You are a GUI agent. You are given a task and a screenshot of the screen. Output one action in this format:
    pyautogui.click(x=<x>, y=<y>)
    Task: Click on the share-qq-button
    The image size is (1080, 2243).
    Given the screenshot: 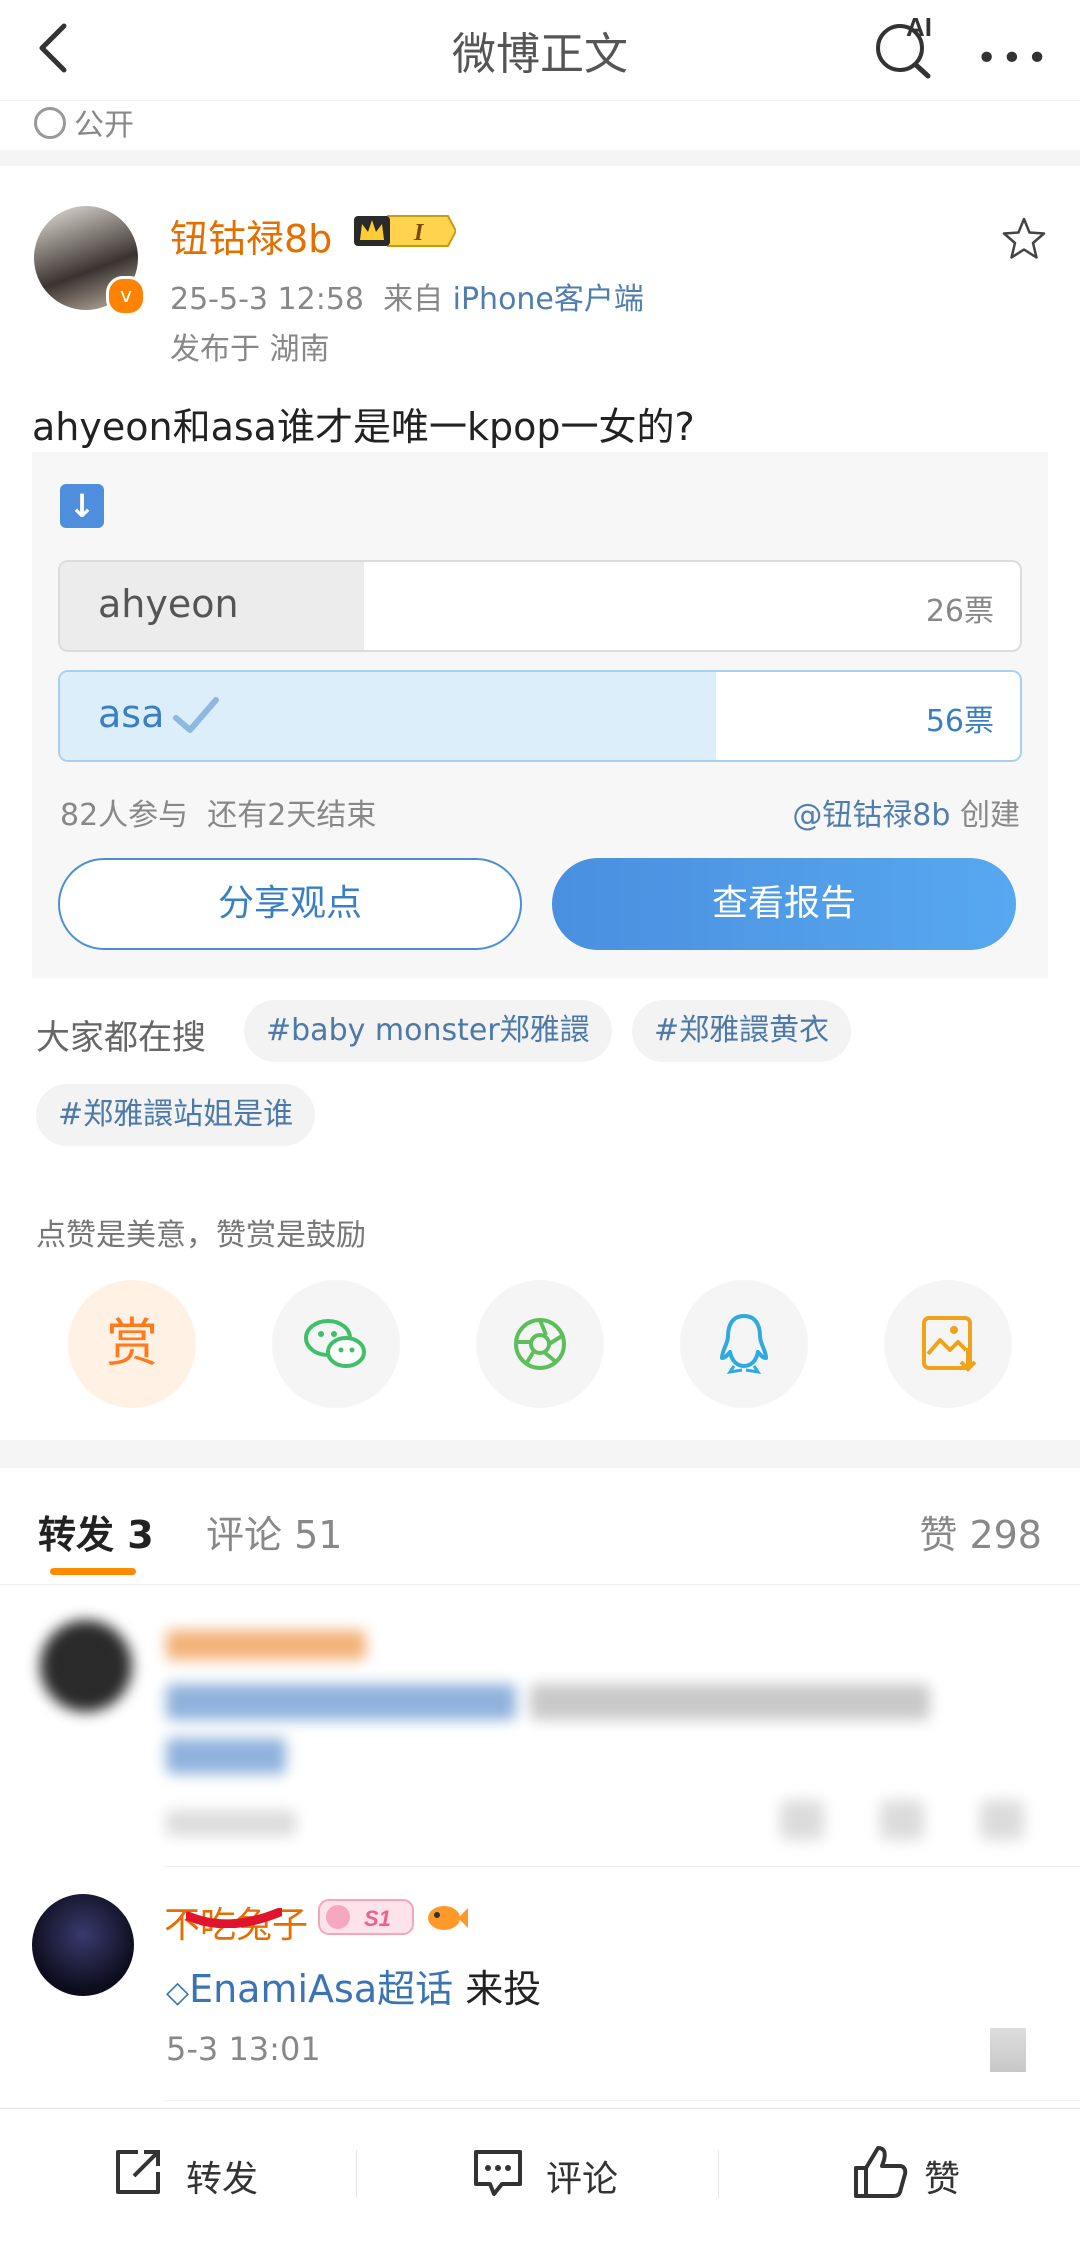 What is the action you would take?
    pyautogui.click(x=744, y=1344)
    